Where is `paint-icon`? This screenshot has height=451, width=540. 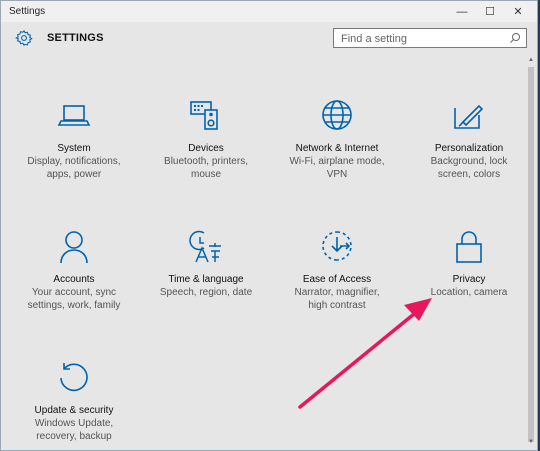
paint-icon is located at coordinates (469, 116).